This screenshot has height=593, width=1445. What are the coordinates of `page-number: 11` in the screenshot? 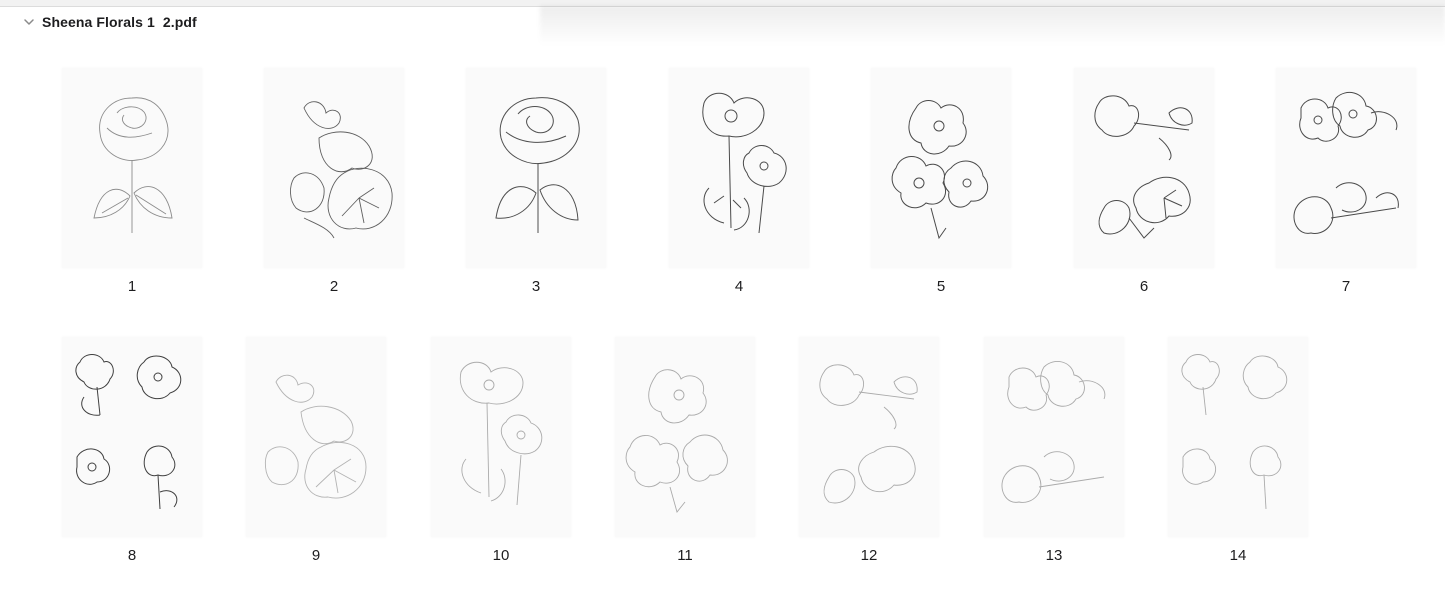 It's located at (685, 555).